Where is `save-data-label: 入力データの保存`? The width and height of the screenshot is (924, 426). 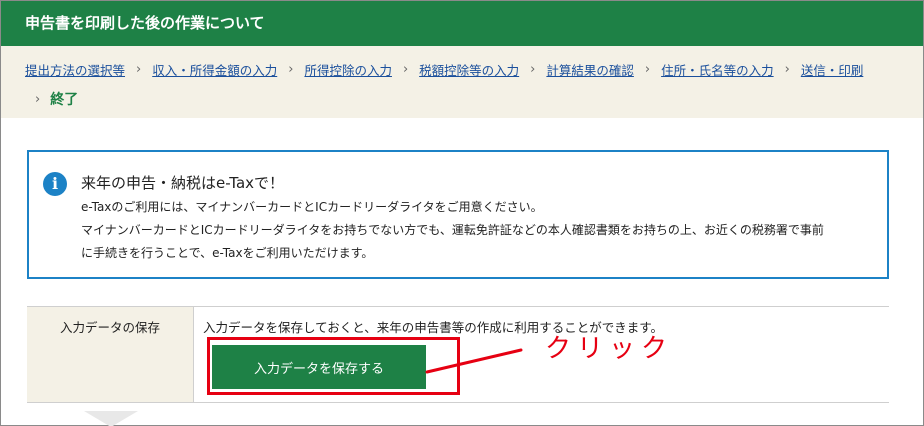
save-data-label: 入力データの保存 is located at coordinates (110, 354).